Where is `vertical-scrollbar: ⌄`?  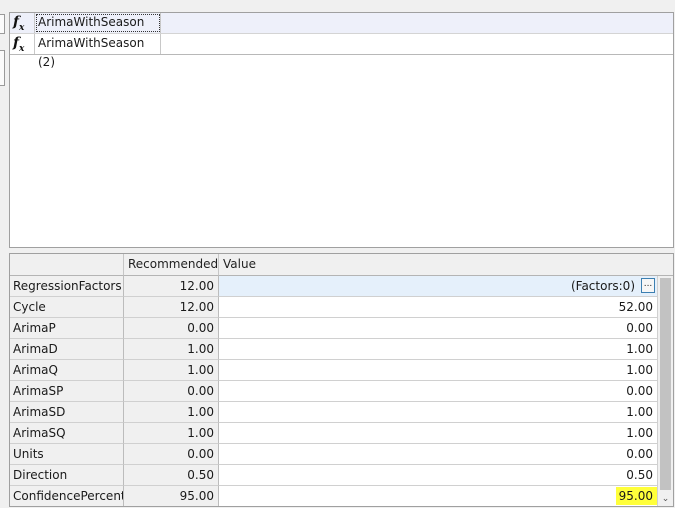 vertical-scrollbar: ⌄ is located at coordinates (665, 391).